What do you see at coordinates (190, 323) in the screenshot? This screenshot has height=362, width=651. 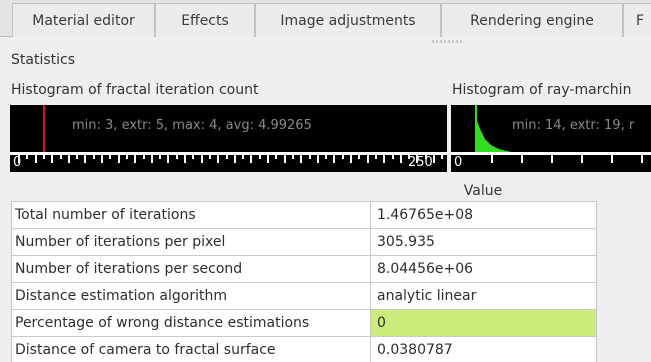 I see `row-name: Percentage of wrong distance estimations` at bounding box center [190, 323].